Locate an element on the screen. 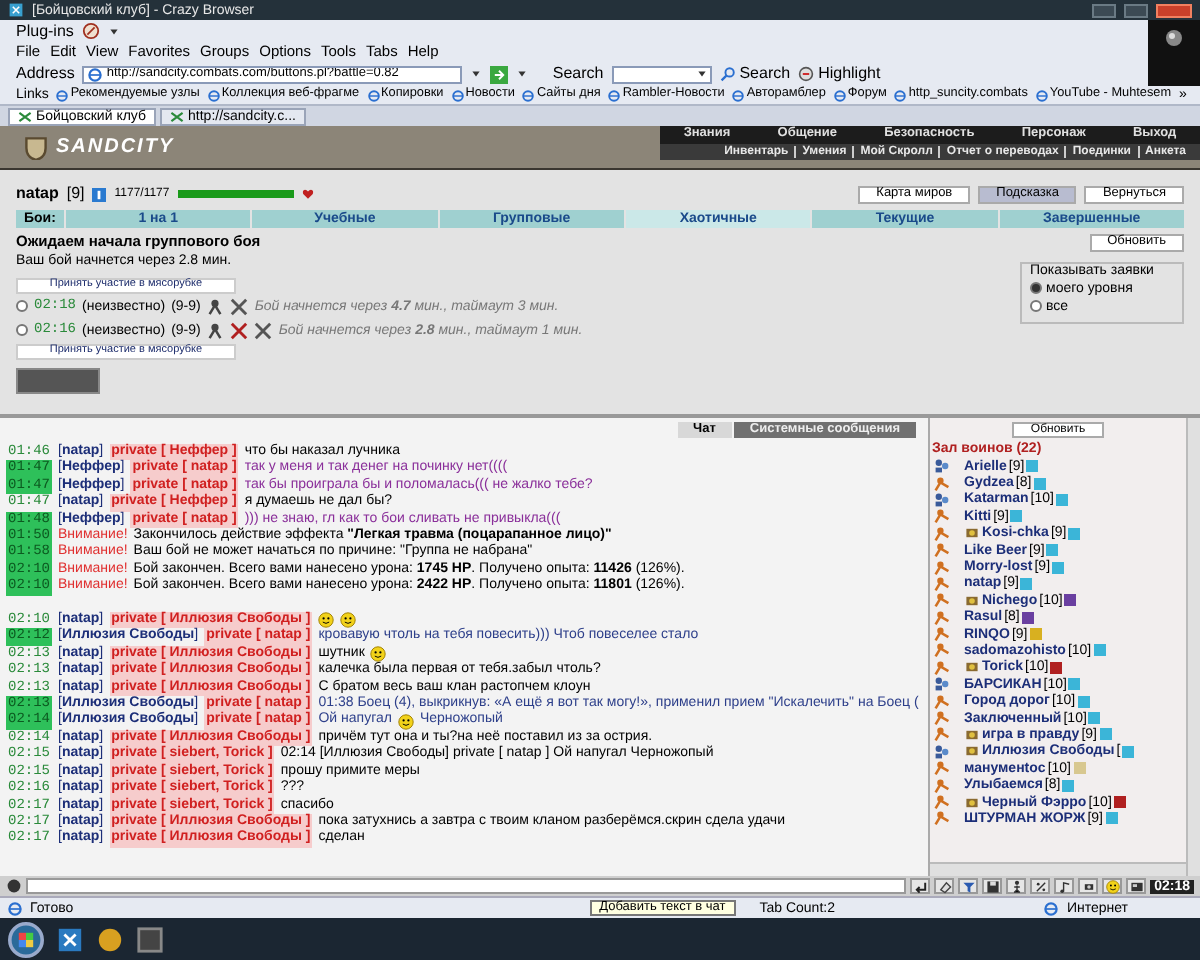  search-button: Search is located at coordinates (755, 74).